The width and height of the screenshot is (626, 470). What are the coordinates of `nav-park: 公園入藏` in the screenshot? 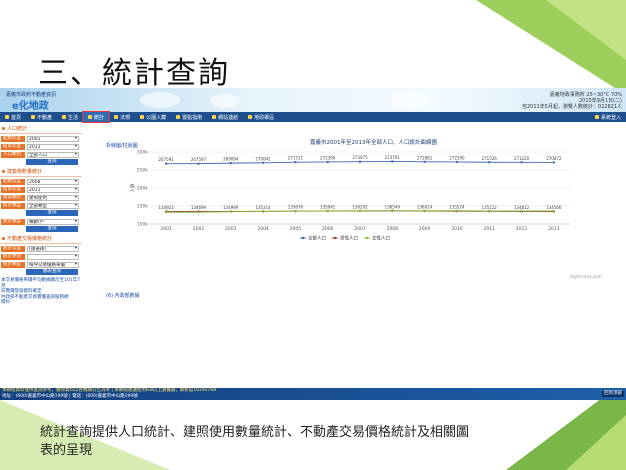 It's located at (153, 117).